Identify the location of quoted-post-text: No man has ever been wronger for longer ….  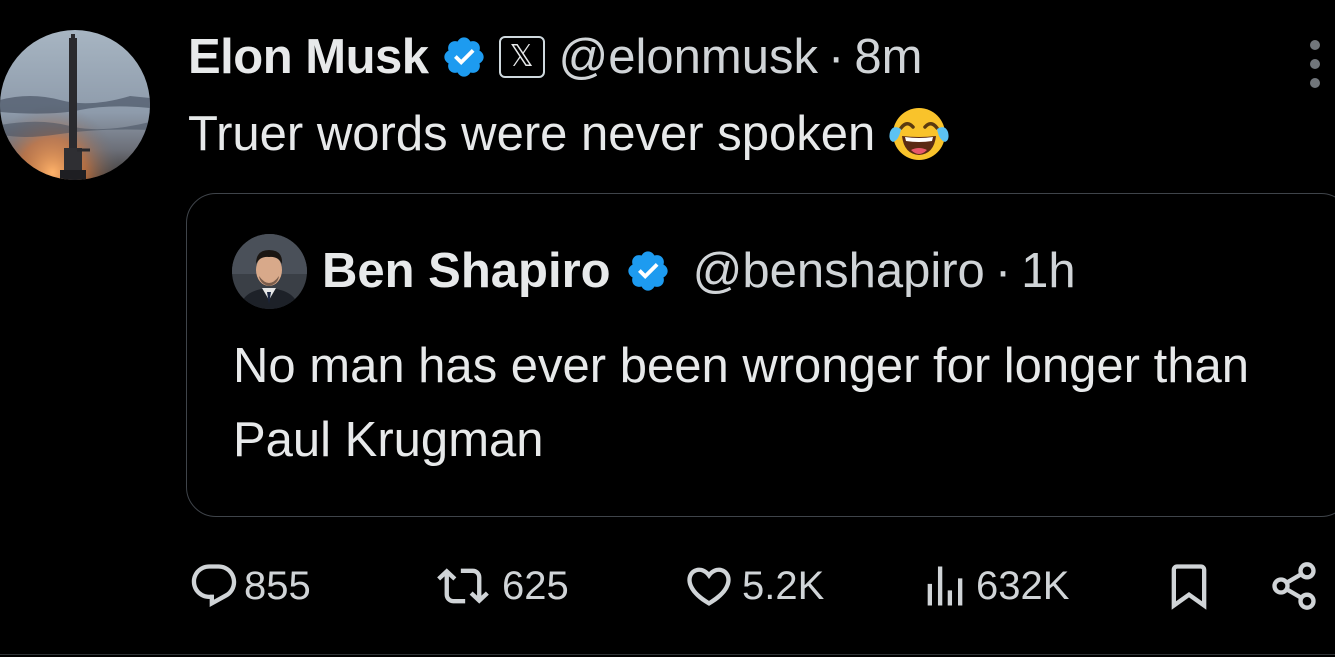
(741, 403).